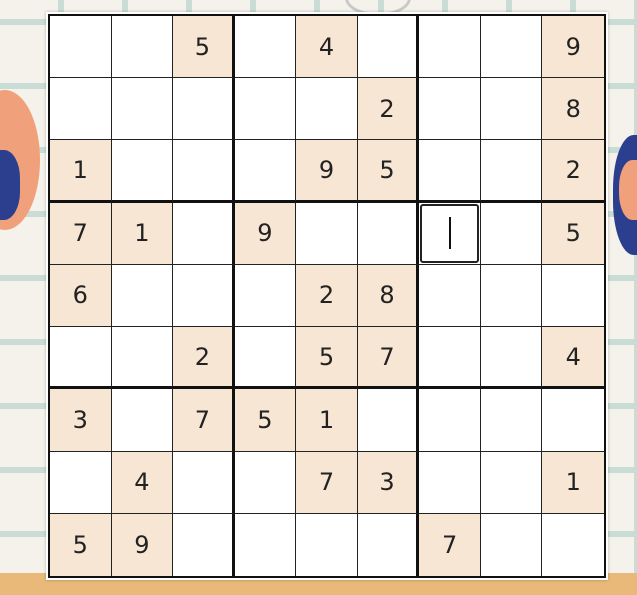  I want to click on sudoku-cell-r7-c9, so click(573, 420).